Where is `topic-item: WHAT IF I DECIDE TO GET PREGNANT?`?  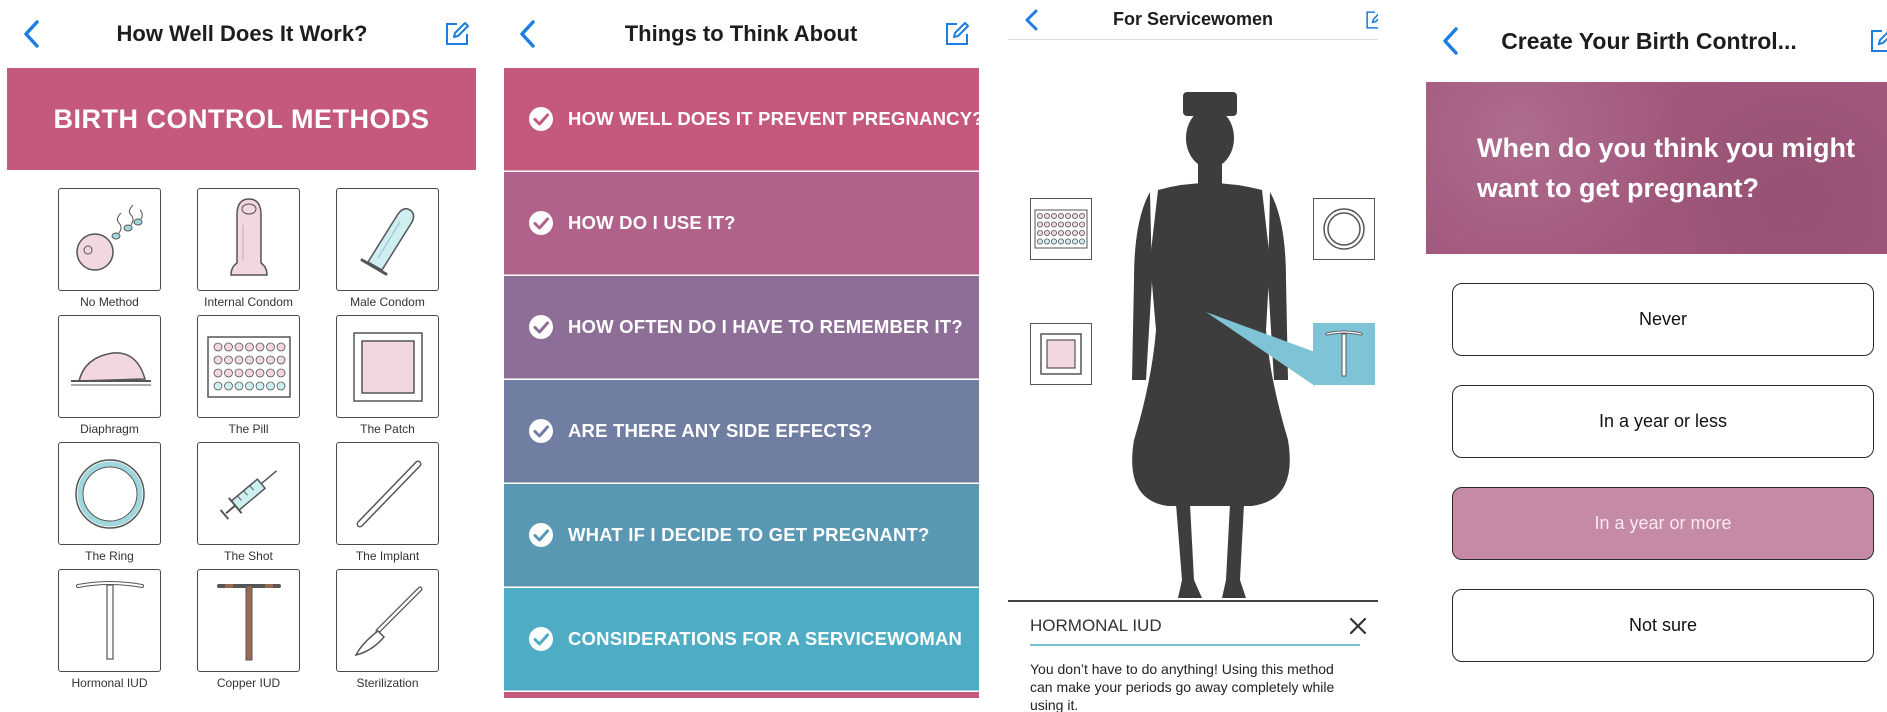
topic-item: WHAT IF I DECIDE TO GET PREGNANT? is located at coordinates (741, 535).